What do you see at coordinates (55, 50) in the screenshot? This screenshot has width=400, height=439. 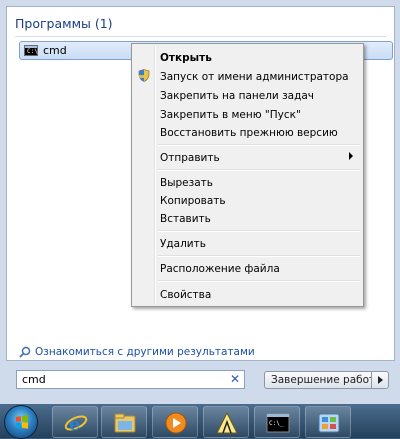 I see `result-item-label: cmd` at bounding box center [55, 50].